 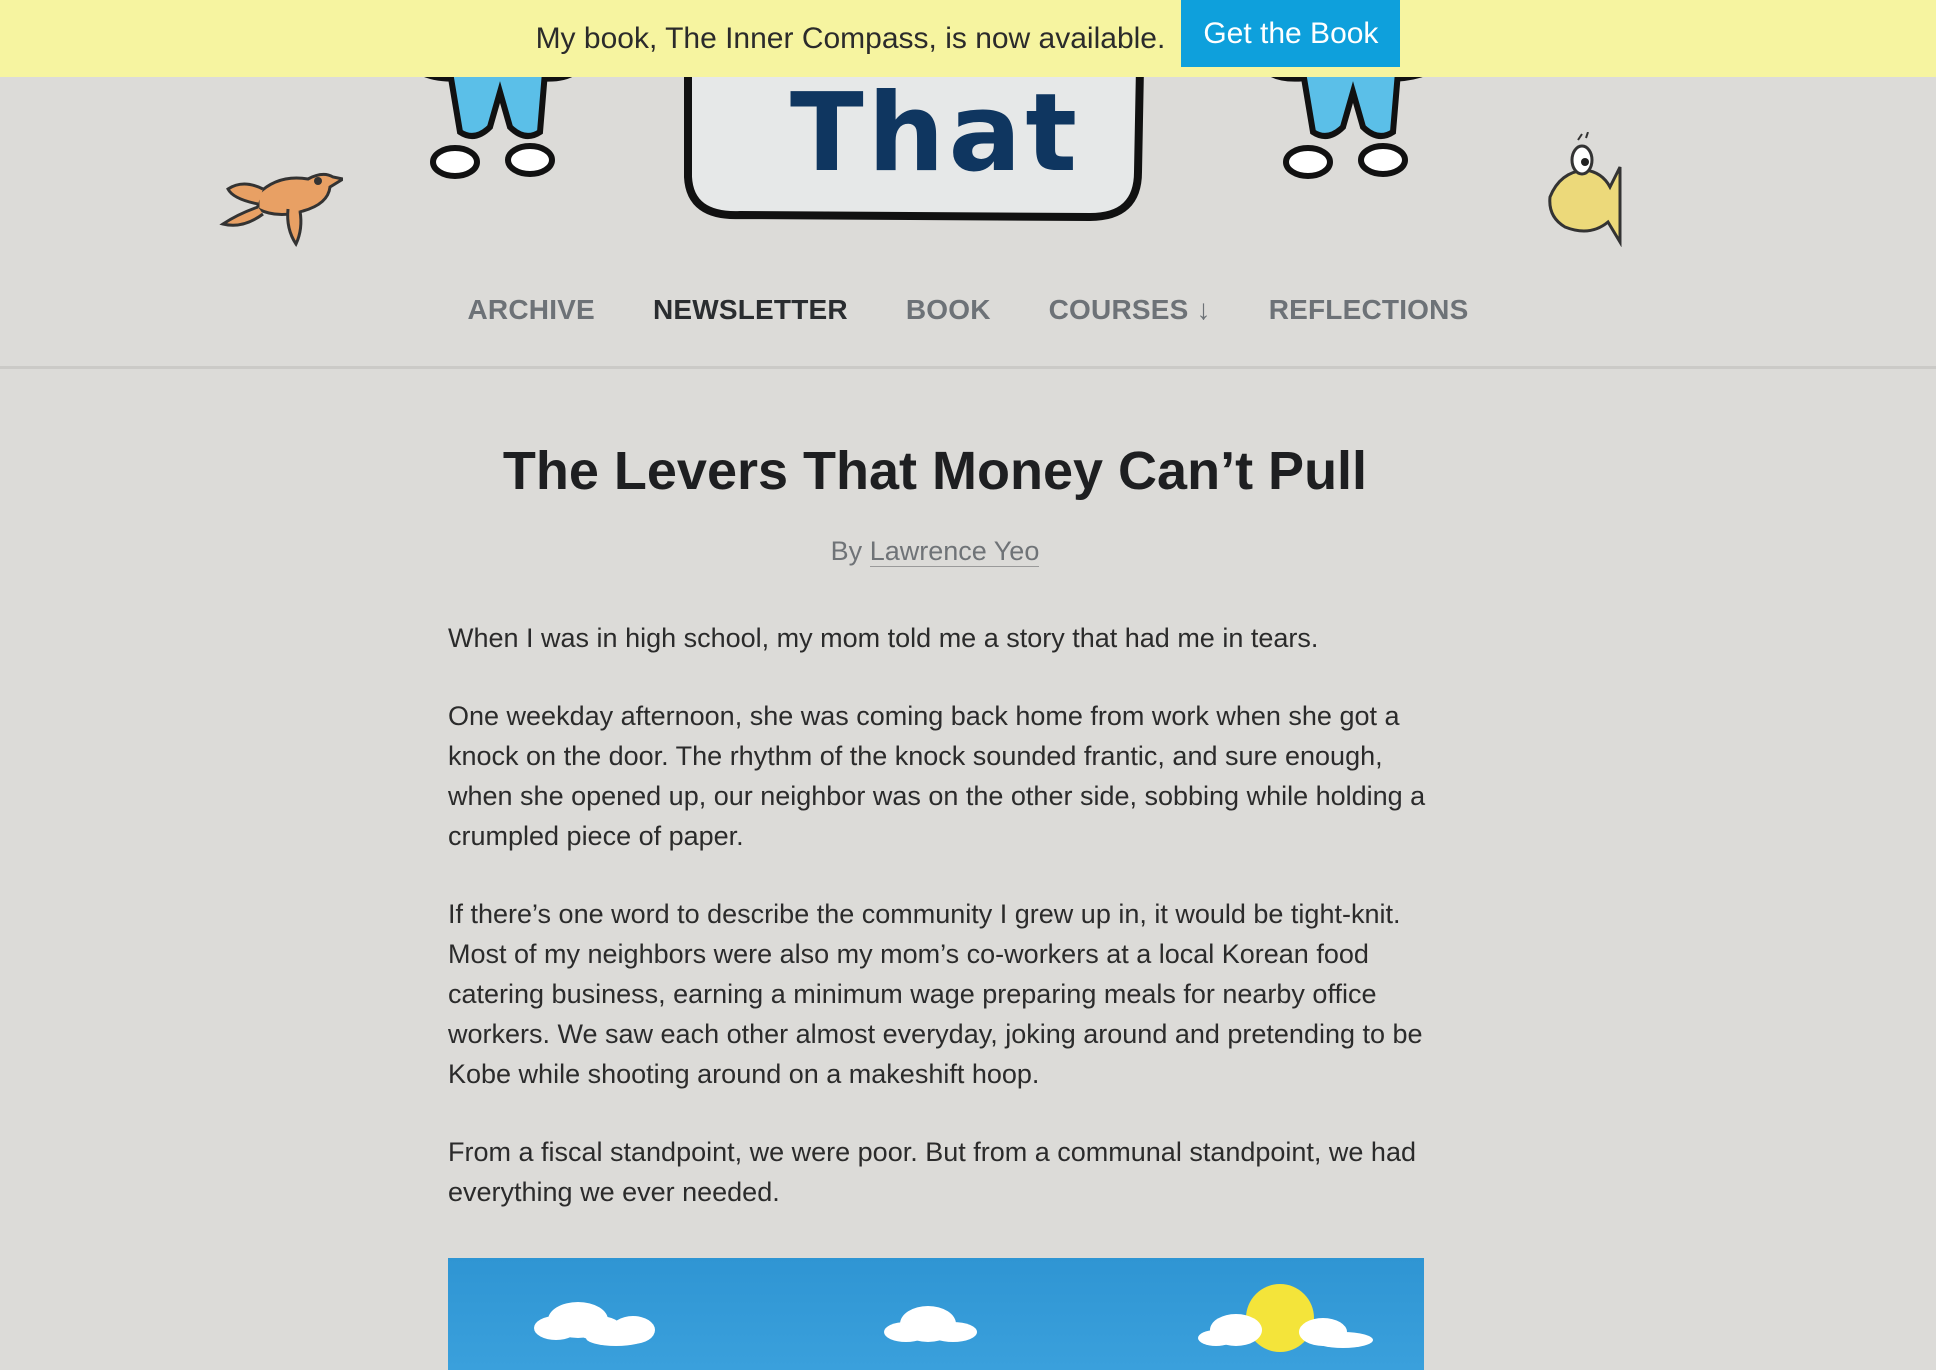 What do you see at coordinates (1348, 125) in the screenshot?
I see `cartoon-figure-right` at bounding box center [1348, 125].